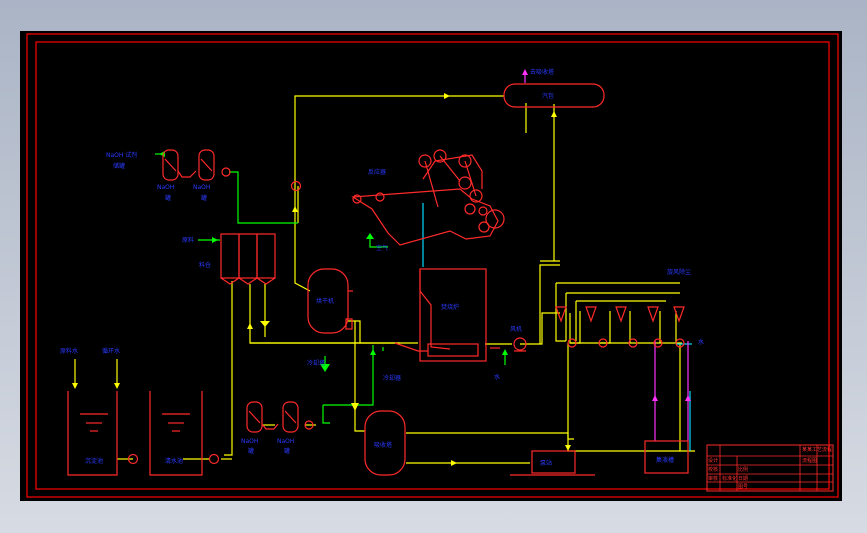 The width and height of the screenshot is (867, 533). Describe the element at coordinates (743, 469) in the screenshot. I see `tb-scale: 比例` at that location.